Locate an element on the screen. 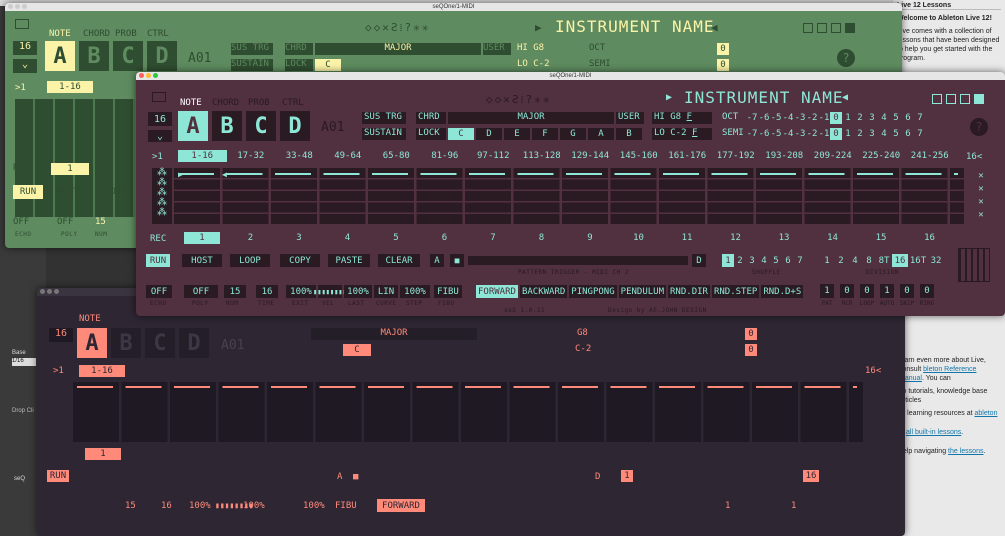  semi-value: -2 is located at coordinates (812, 134).